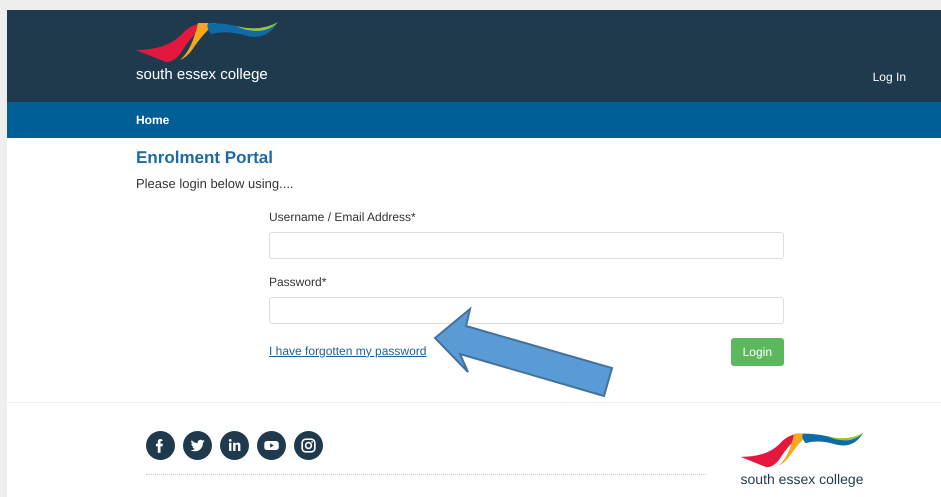  Describe the element at coordinates (343, 217) in the screenshot. I see `field-label: Username / Email Address*` at that location.